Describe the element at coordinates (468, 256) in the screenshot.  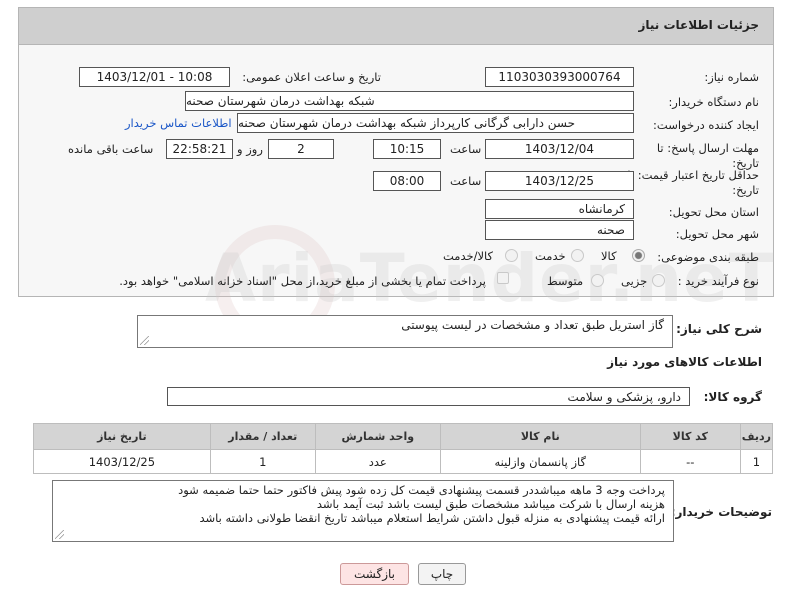
I see `category-option-goods-service: کالا/خدمت` at that location.